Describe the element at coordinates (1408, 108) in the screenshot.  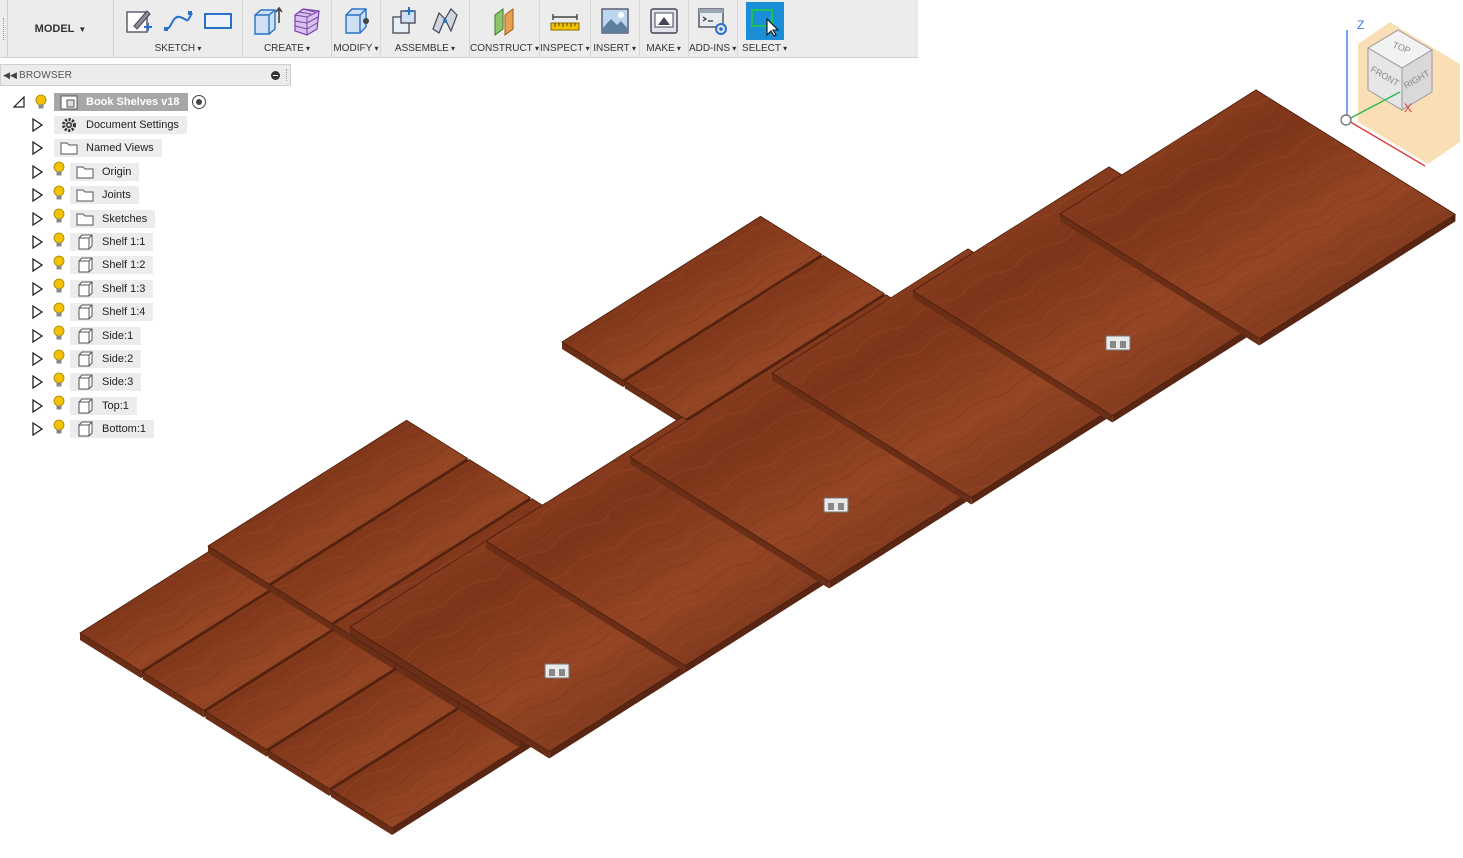
I see `x-axis-label: X` at that location.